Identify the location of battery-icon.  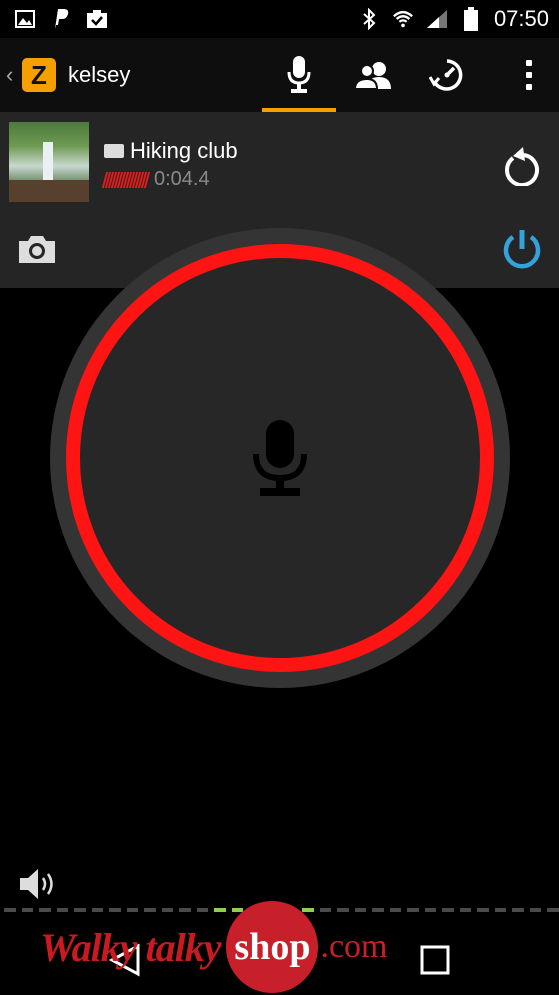
(471, 19).